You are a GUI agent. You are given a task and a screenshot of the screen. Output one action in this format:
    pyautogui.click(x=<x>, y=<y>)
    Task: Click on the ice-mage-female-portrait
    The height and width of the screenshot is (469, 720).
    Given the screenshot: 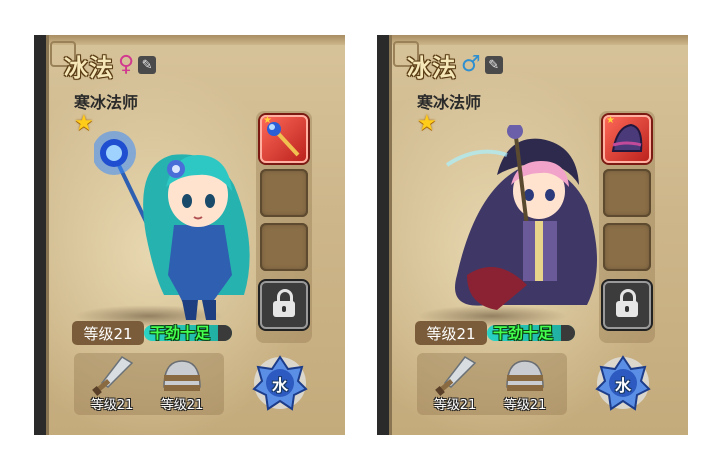 What is the action you would take?
    pyautogui.click(x=174, y=225)
    